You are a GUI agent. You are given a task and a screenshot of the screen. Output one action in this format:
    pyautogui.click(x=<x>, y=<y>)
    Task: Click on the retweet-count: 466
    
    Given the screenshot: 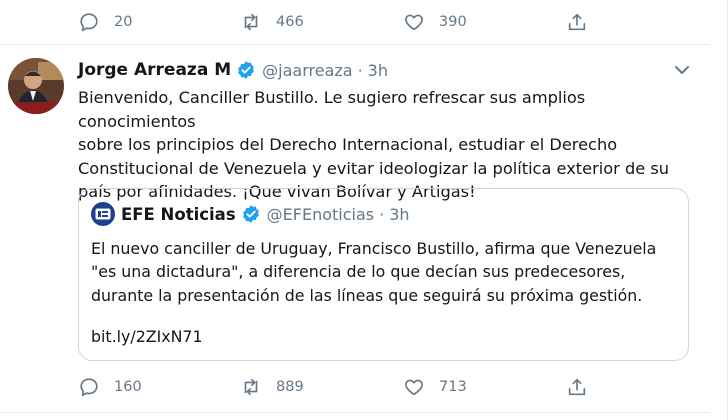 What is the action you would take?
    pyautogui.click(x=290, y=22)
    